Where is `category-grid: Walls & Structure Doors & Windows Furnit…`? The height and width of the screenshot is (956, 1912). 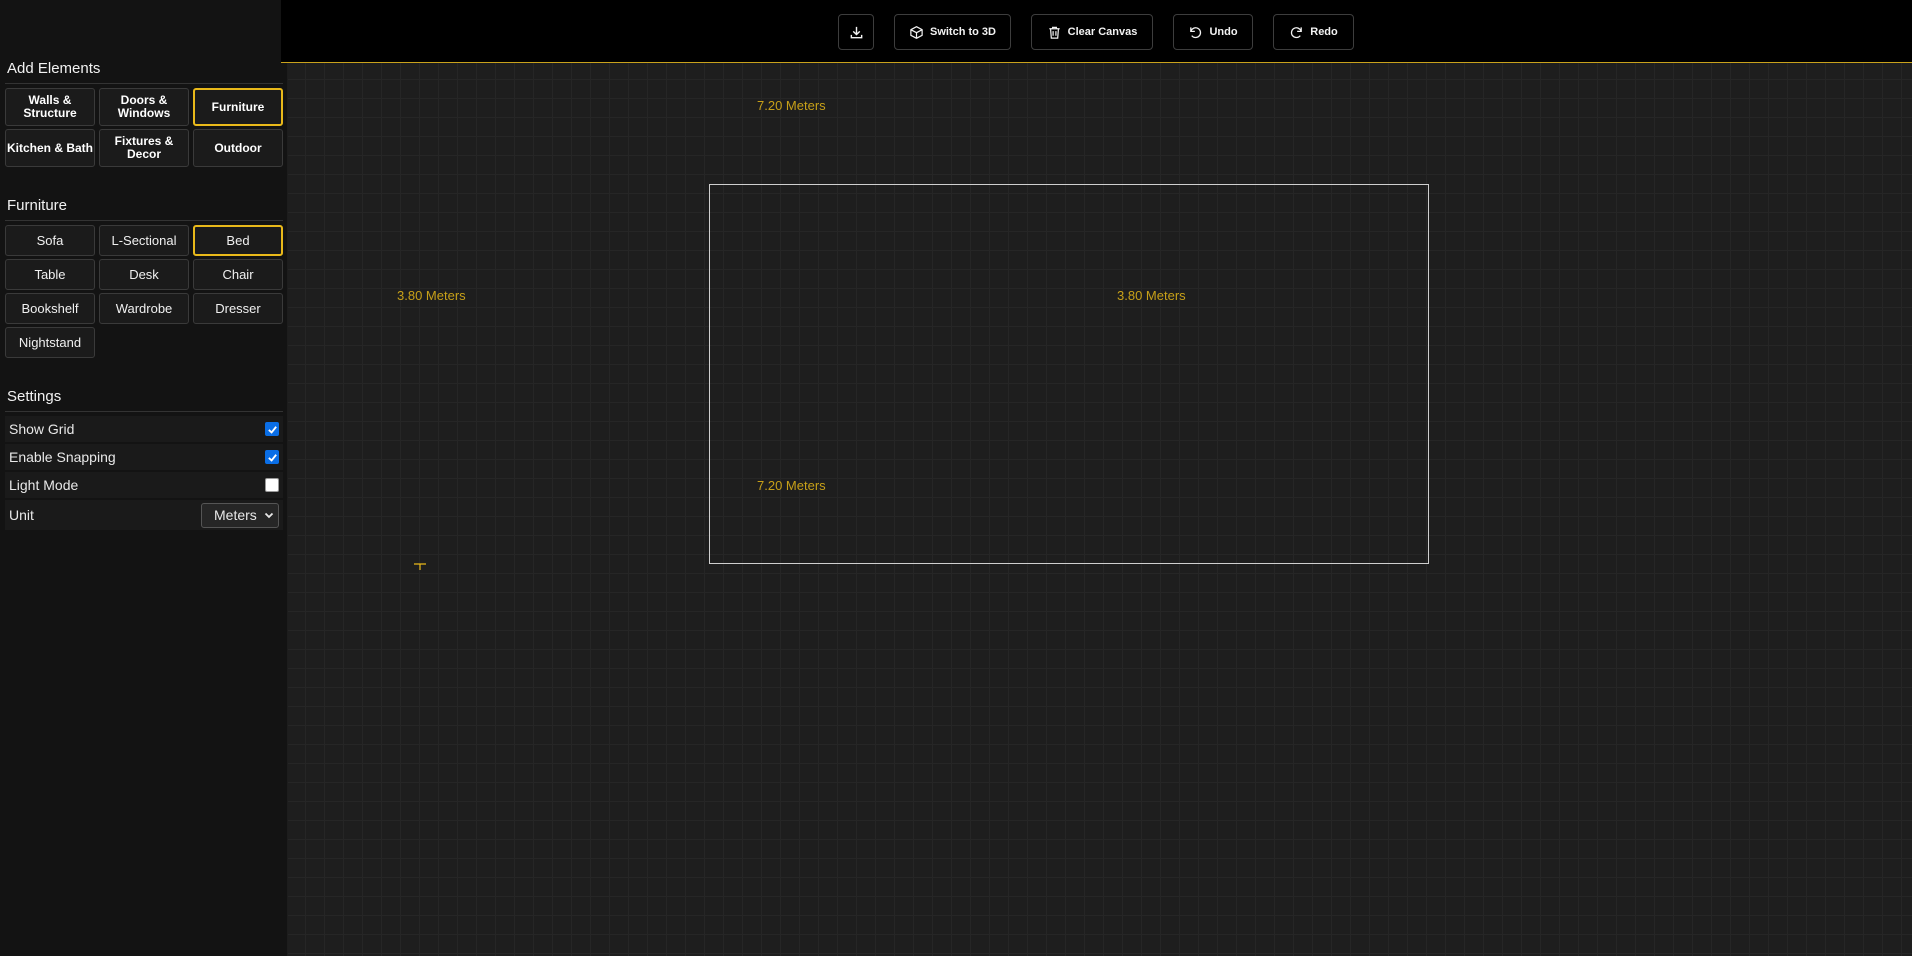
category-grid: Walls & Structure Doors & Windows Furnit… is located at coordinates (144, 127).